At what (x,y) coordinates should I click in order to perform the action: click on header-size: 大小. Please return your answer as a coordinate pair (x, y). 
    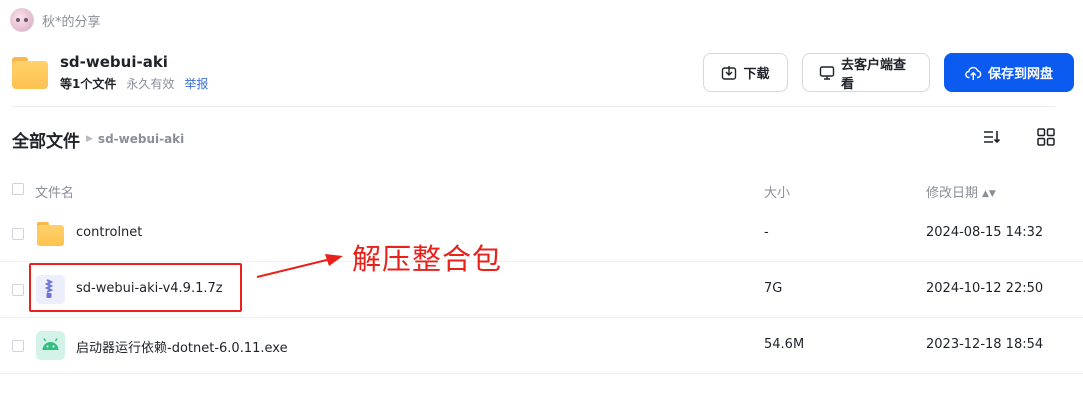
    Looking at the image, I should click on (777, 191).